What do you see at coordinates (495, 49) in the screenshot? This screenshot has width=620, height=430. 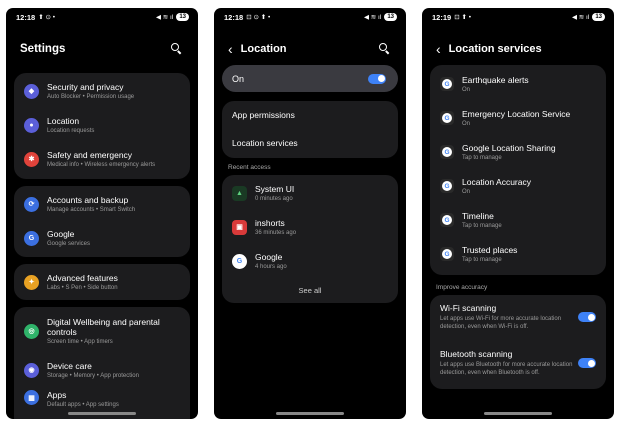 I see `page-title: Location services` at bounding box center [495, 49].